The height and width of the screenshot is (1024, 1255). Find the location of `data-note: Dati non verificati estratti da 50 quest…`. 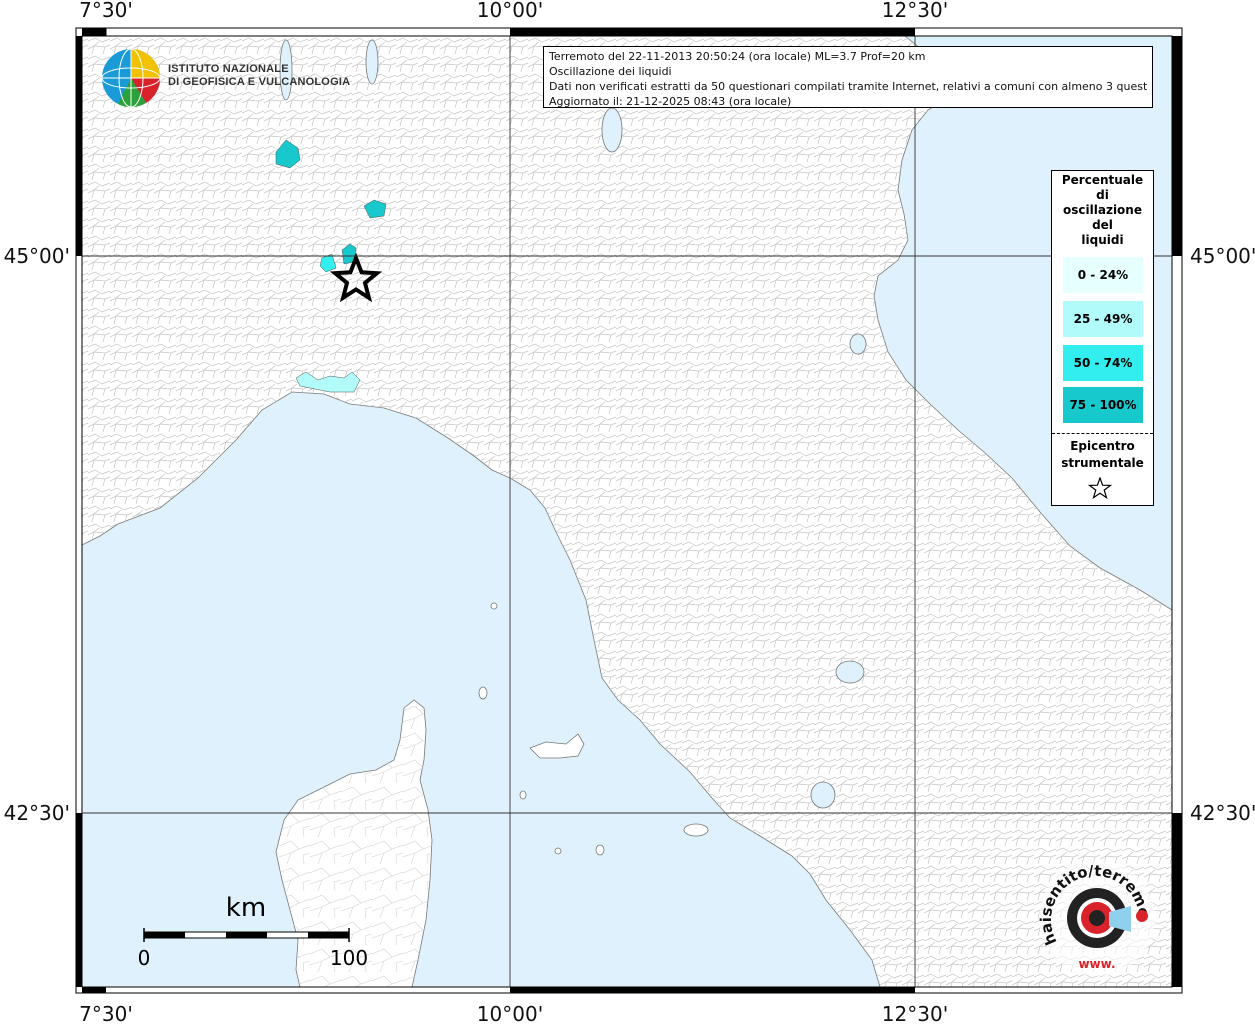

data-note: Dati non verificati estratti da 50 quest… is located at coordinates (848, 86).